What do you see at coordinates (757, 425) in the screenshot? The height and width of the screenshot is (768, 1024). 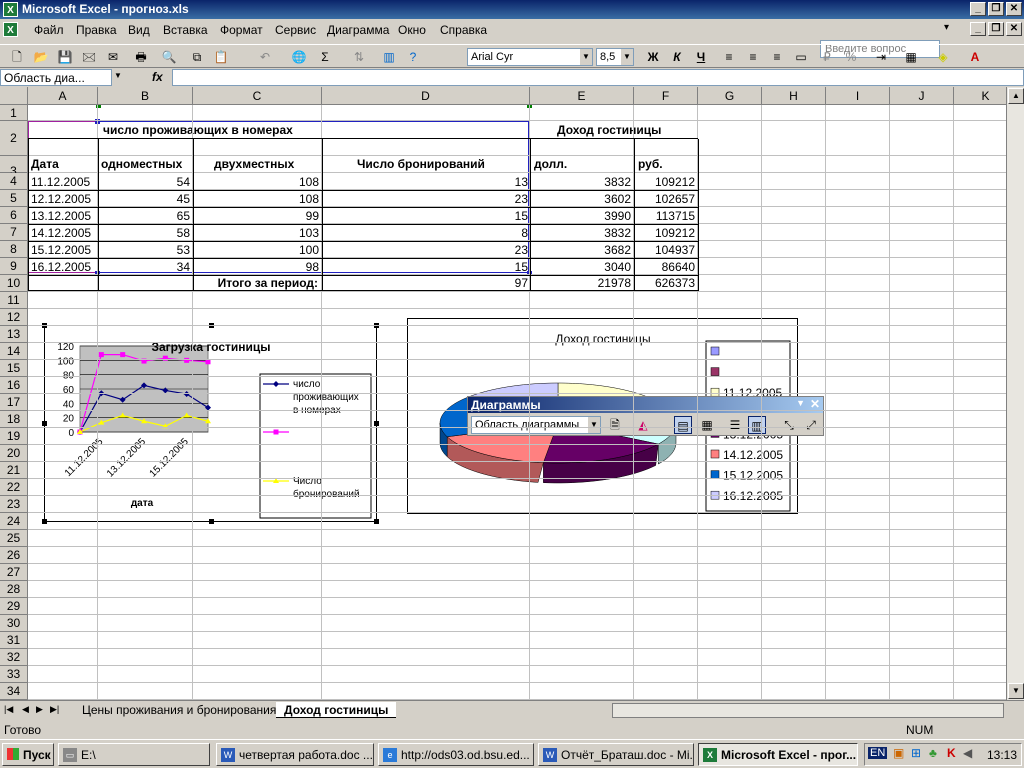 I see `by-column-icon: ▥` at bounding box center [757, 425].